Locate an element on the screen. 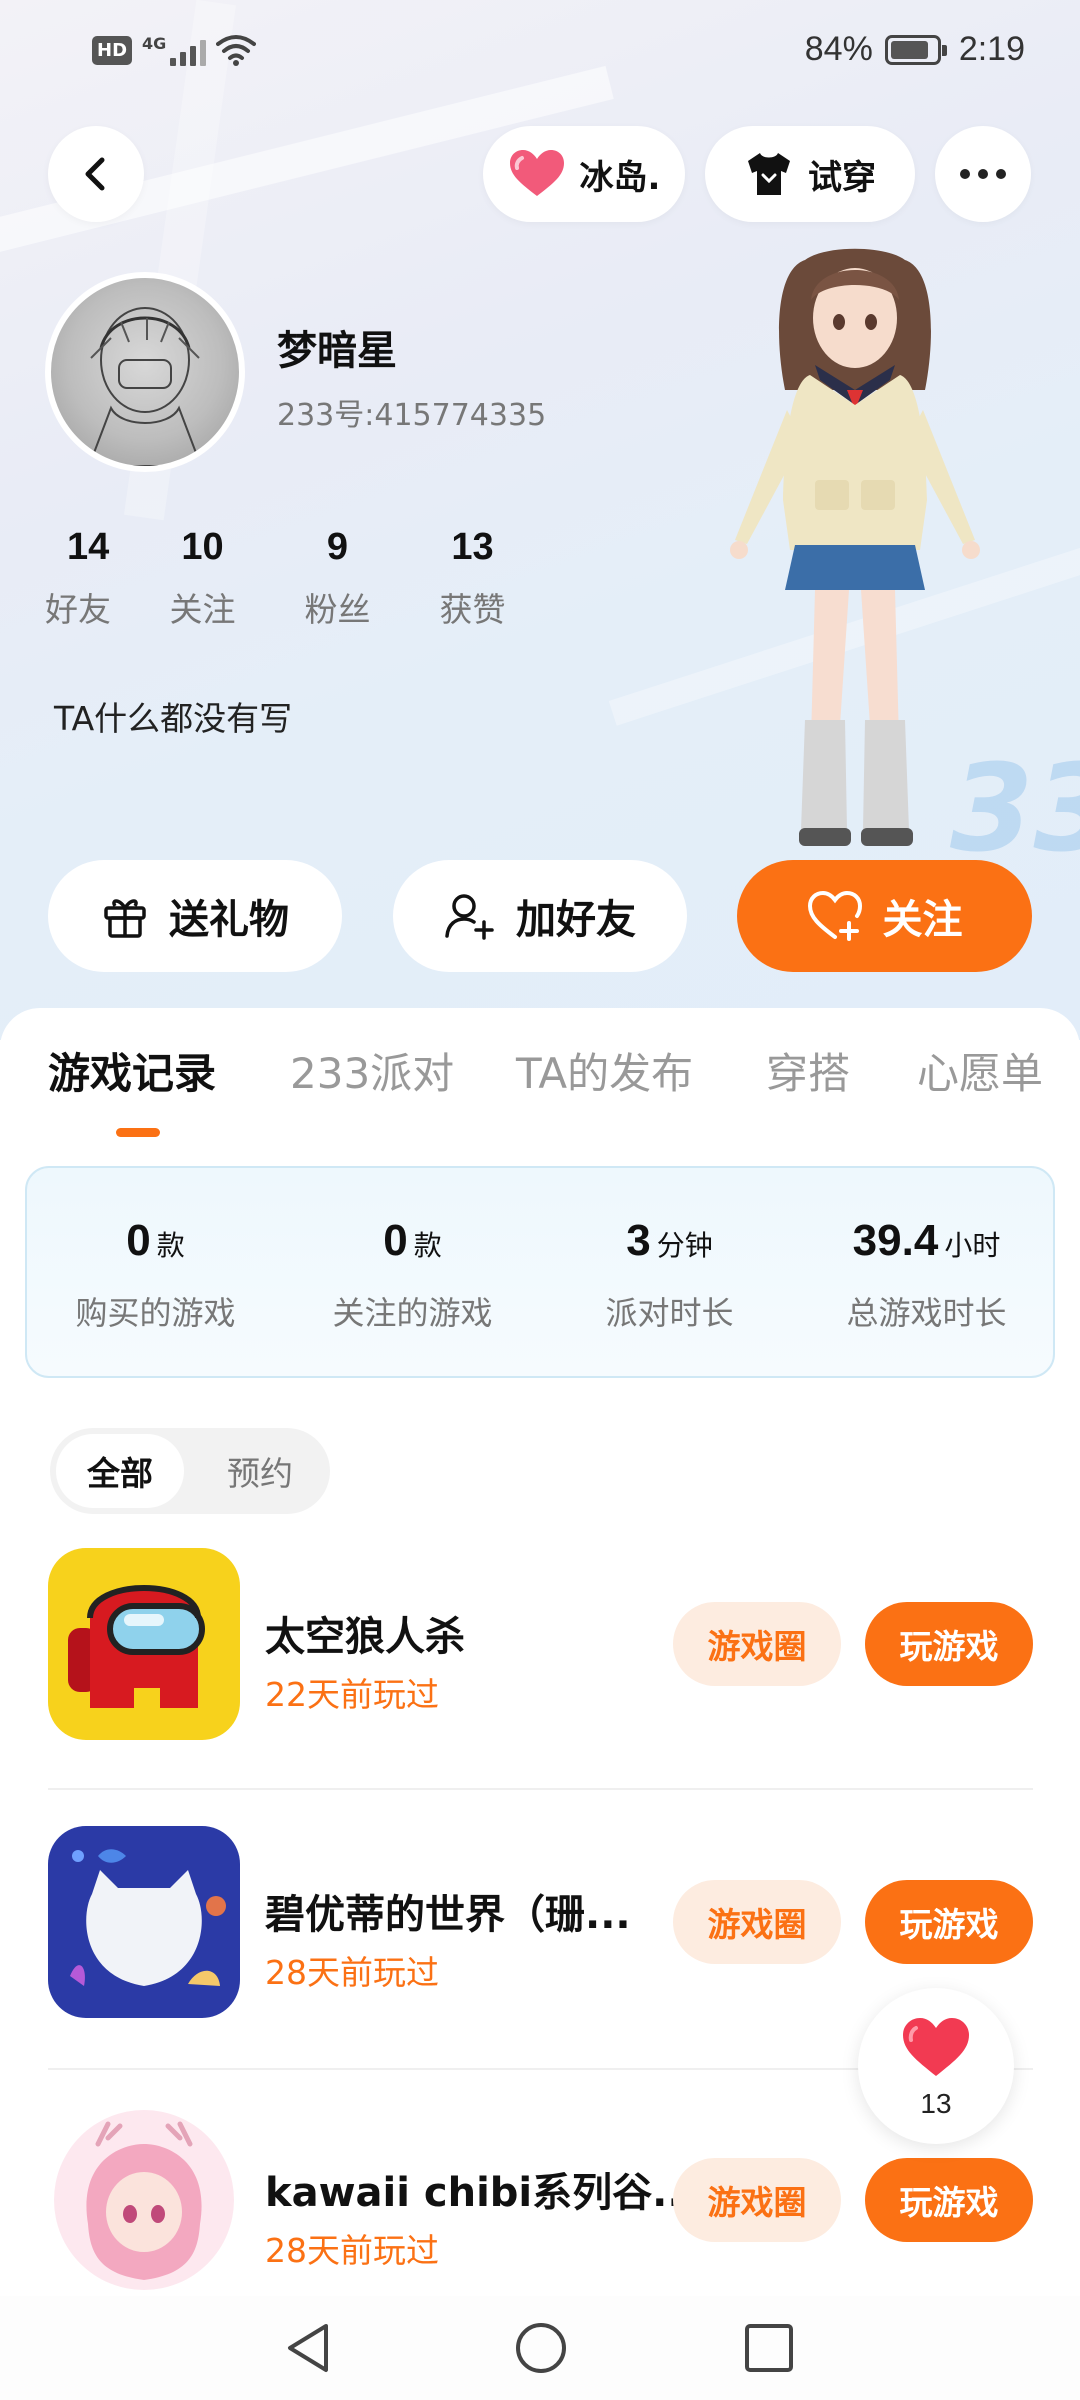 Image resolution: width=1080 pixels, height=2400 pixels. game-icon-kawaii-chibi is located at coordinates (144, 2200).